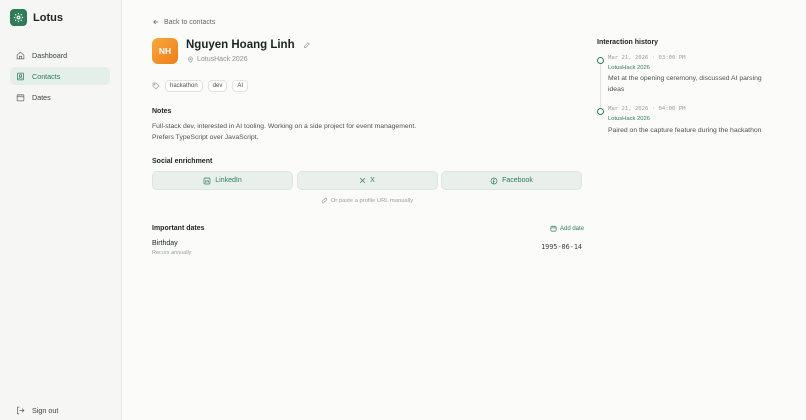 The height and width of the screenshot is (420, 806). Describe the element at coordinates (363, 180) in the screenshot. I see `x-logo-icon` at that location.